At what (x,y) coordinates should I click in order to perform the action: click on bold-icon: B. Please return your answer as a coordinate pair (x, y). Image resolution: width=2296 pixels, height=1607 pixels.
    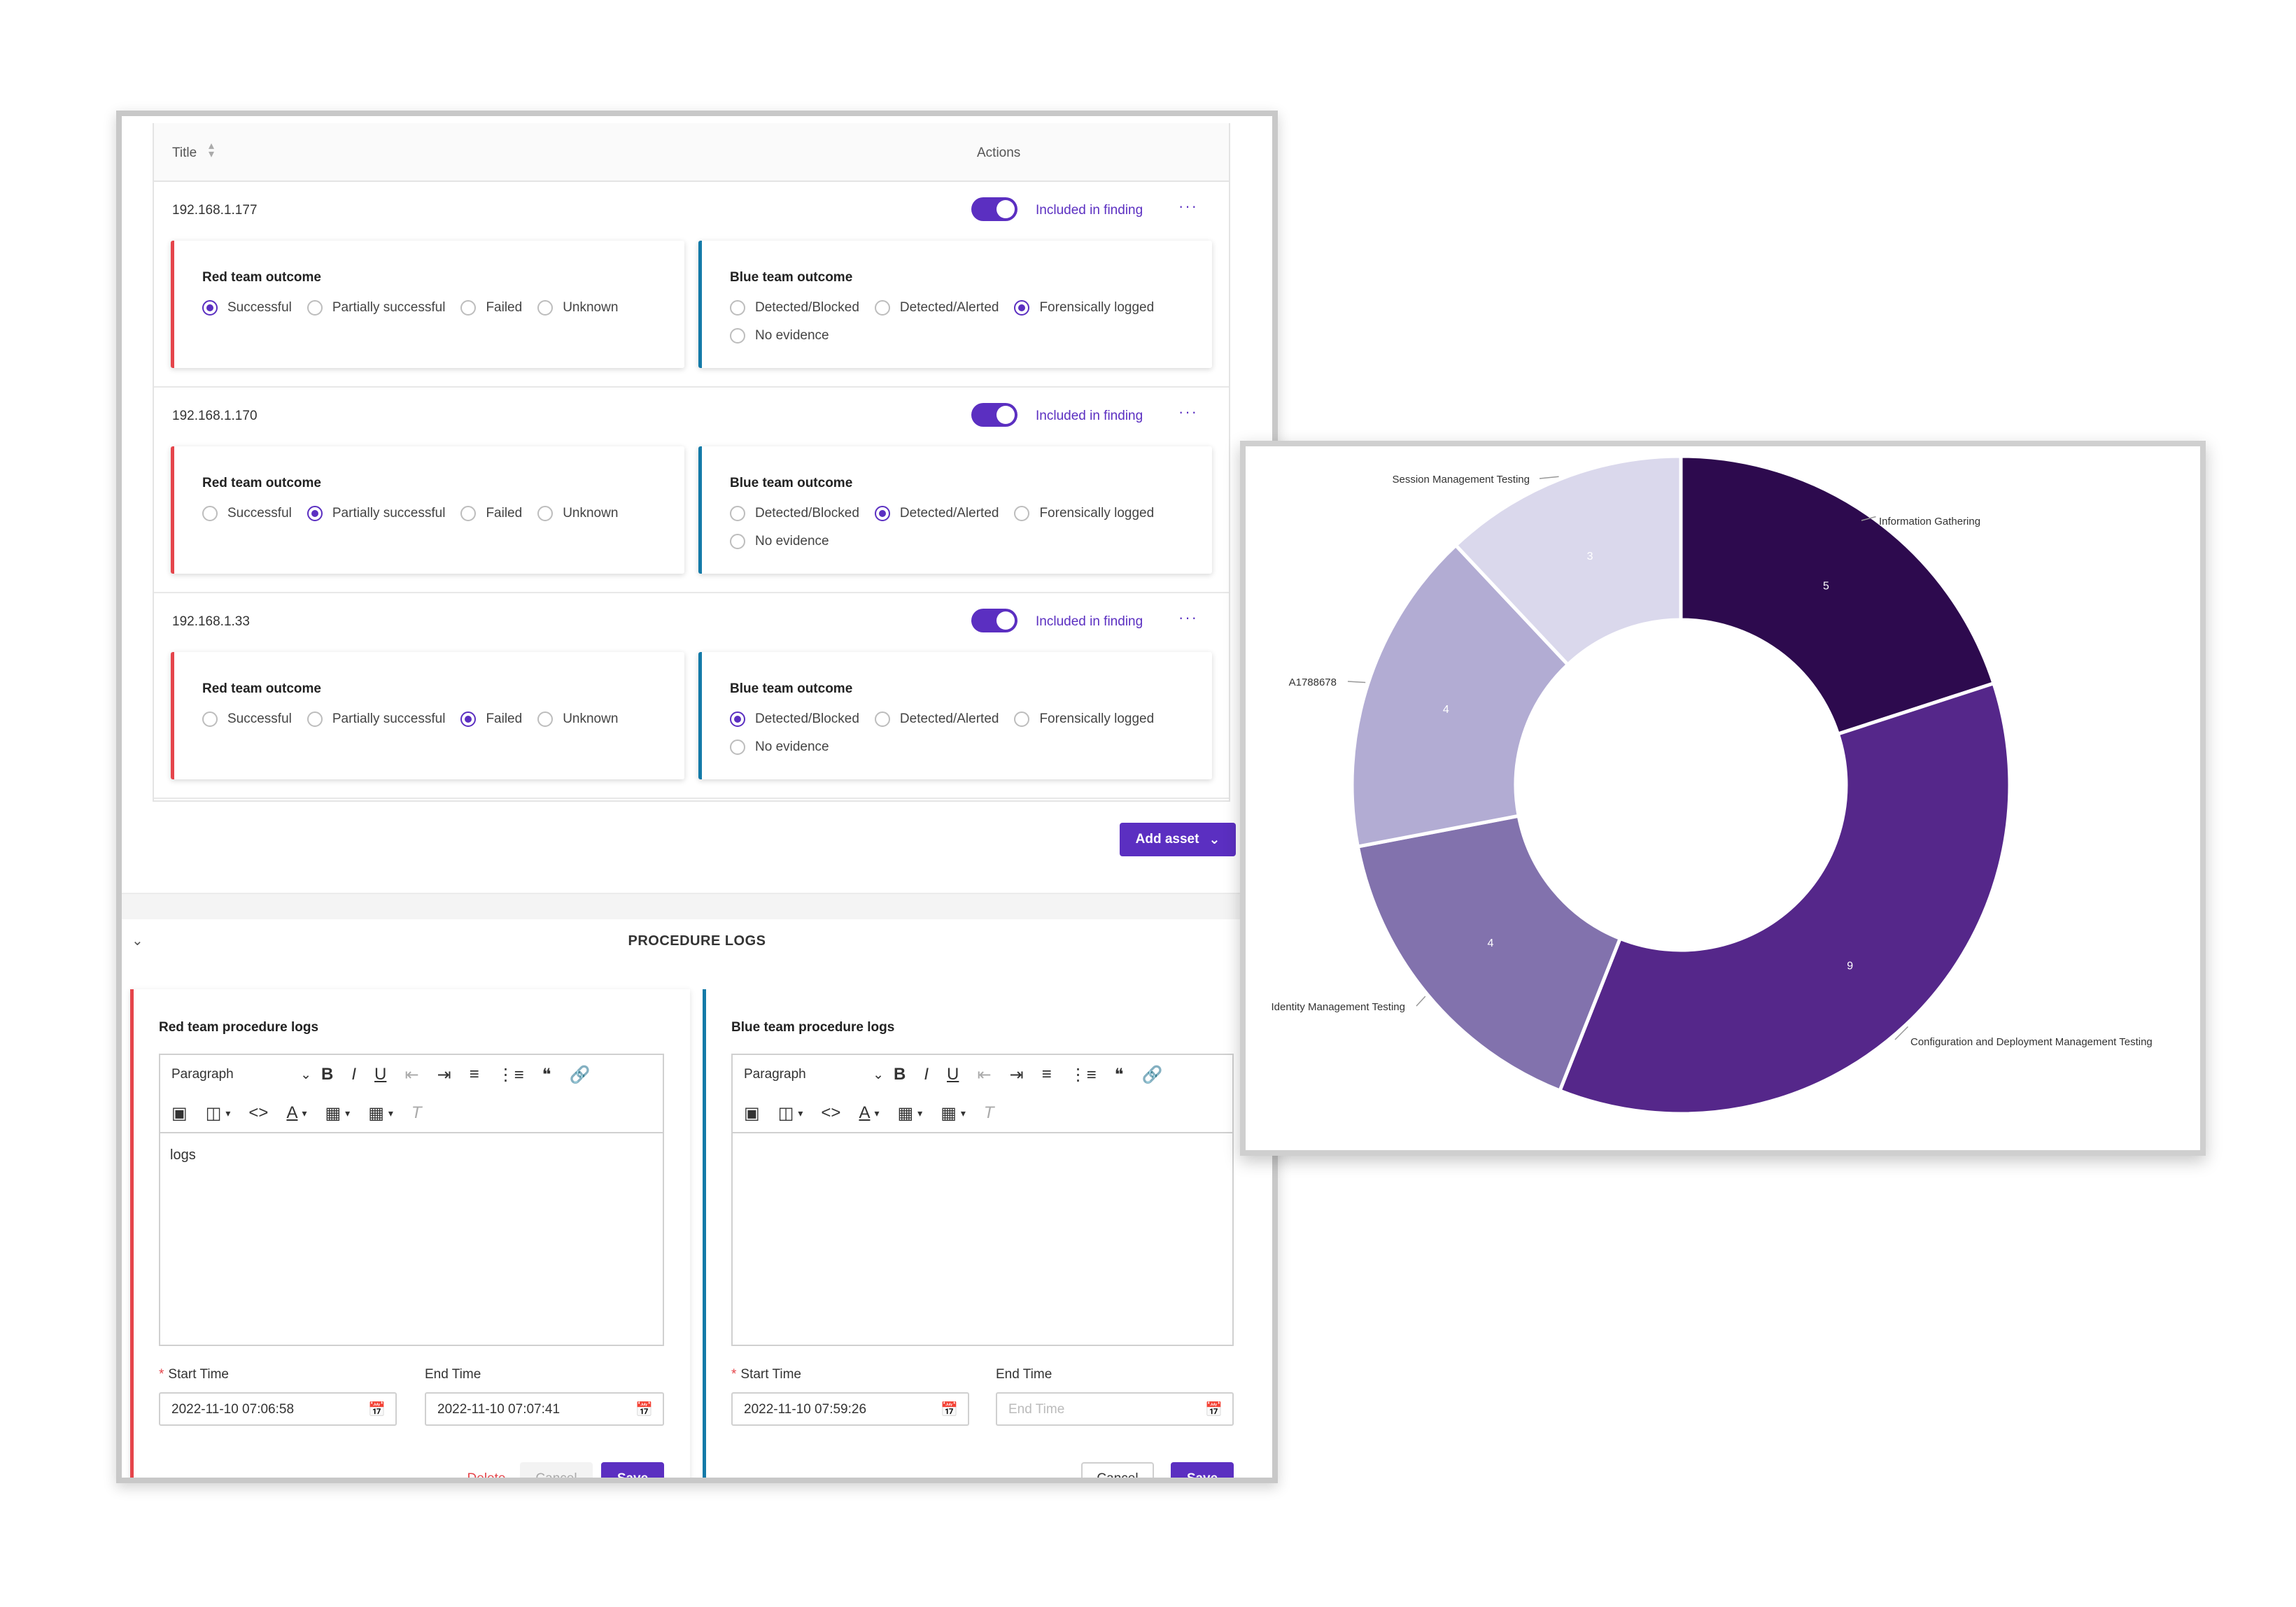
    Looking at the image, I should click on (900, 1074).